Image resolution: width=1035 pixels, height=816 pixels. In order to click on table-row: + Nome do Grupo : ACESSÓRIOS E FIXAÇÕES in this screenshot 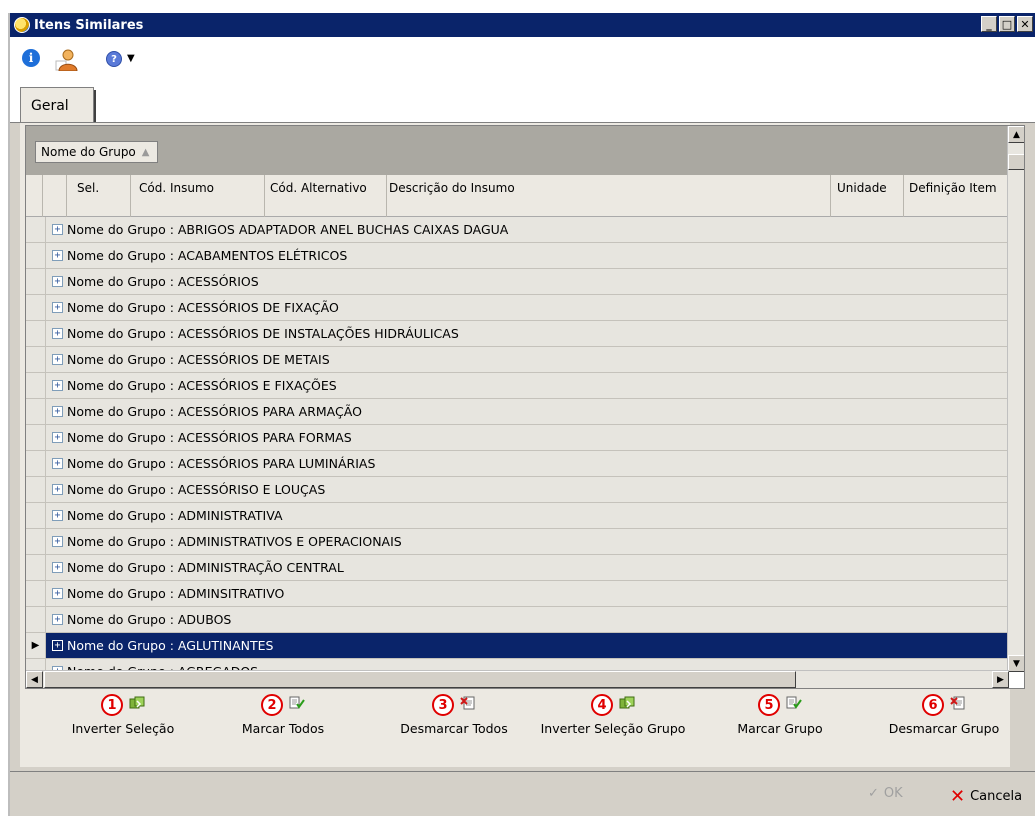, I will do `click(517, 386)`.